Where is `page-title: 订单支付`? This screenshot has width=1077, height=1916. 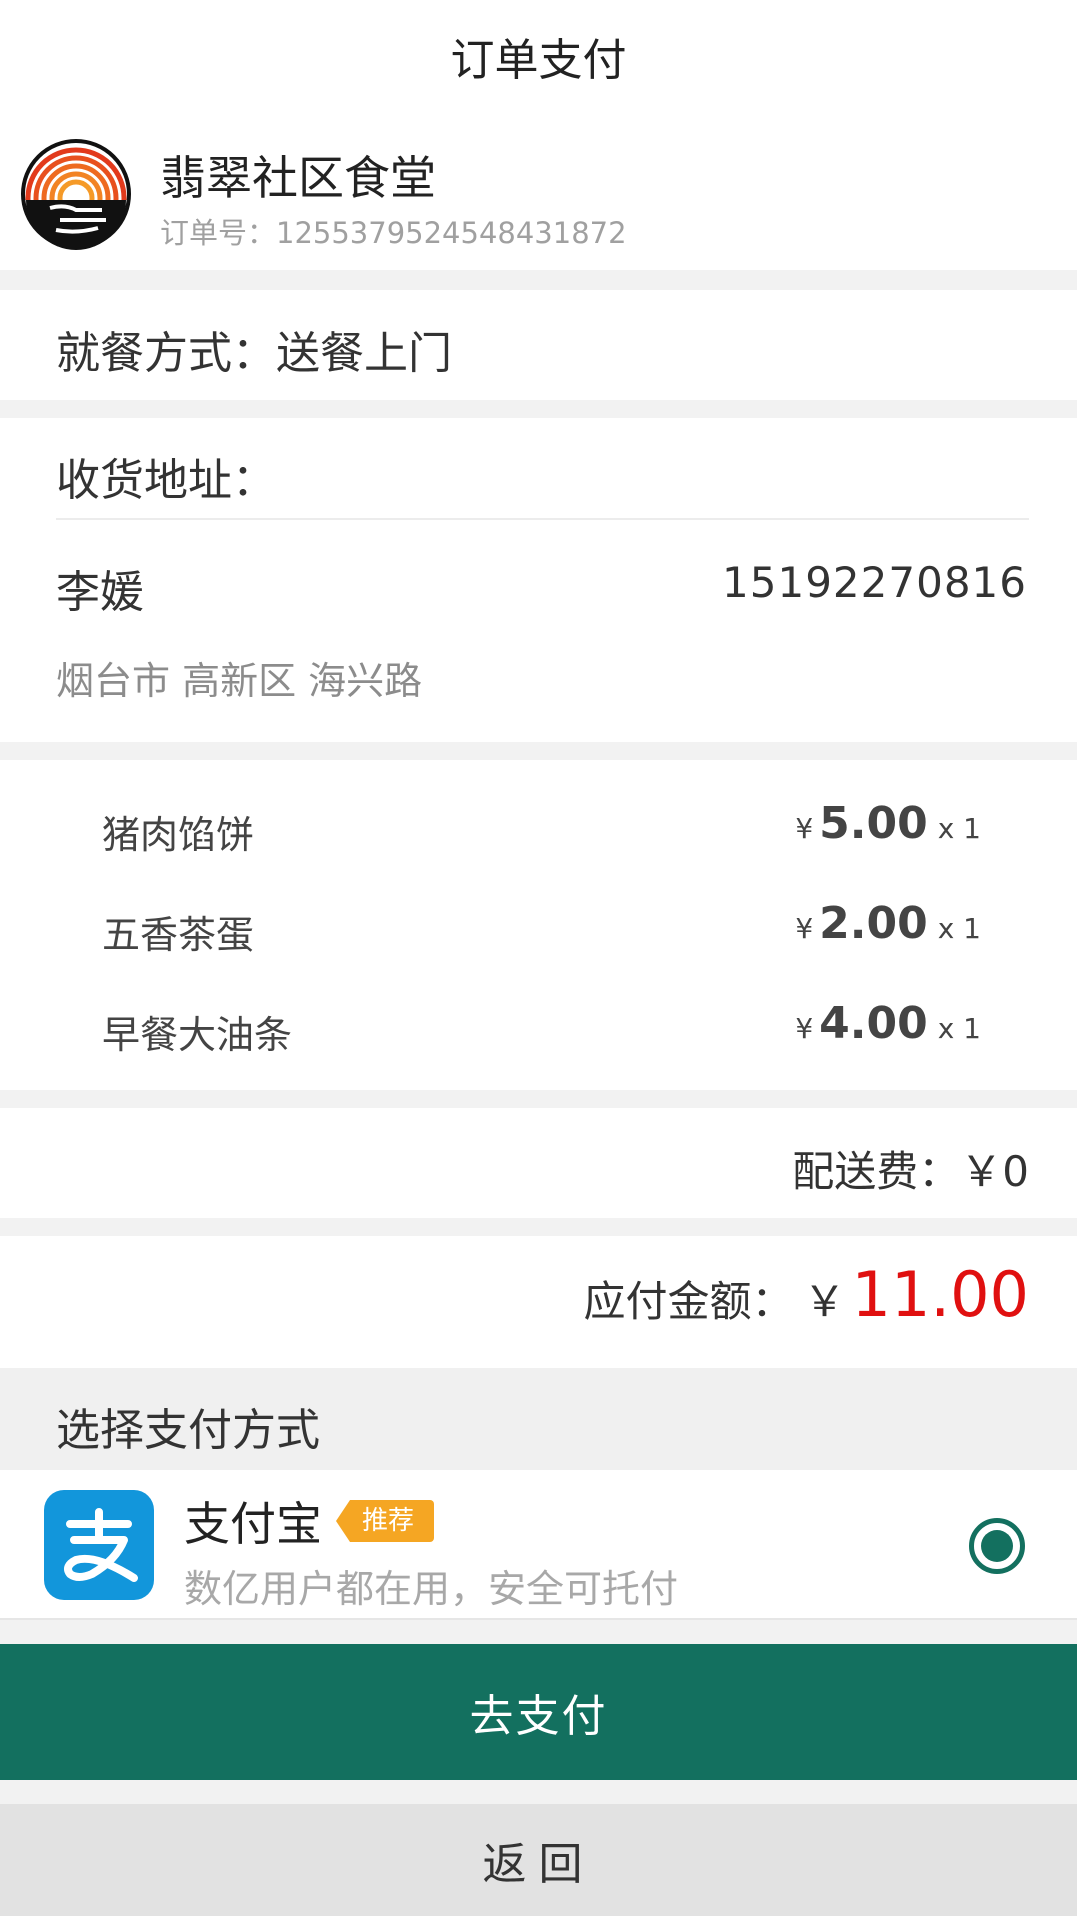
page-title: 订单支付 is located at coordinates (538, 56).